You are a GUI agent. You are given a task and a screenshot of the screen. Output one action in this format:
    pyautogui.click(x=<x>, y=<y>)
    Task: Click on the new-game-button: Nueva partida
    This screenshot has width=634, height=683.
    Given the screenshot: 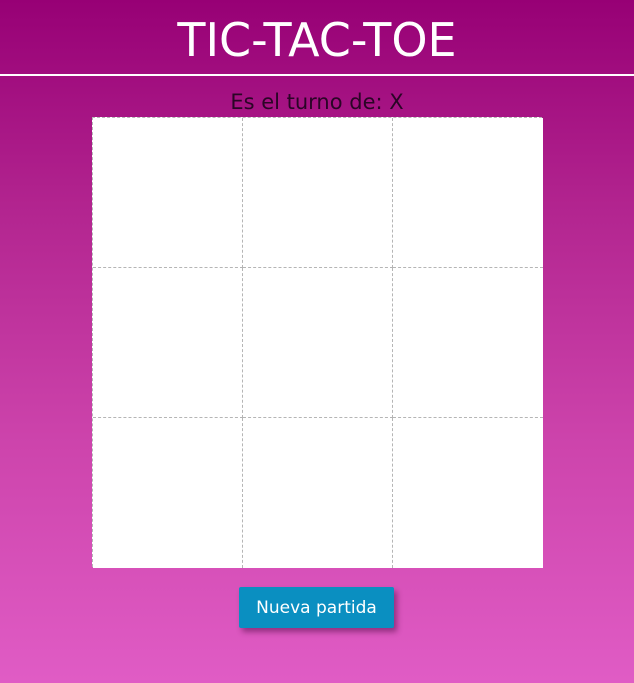 What is the action you would take?
    pyautogui.click(x=316, y=607)
    